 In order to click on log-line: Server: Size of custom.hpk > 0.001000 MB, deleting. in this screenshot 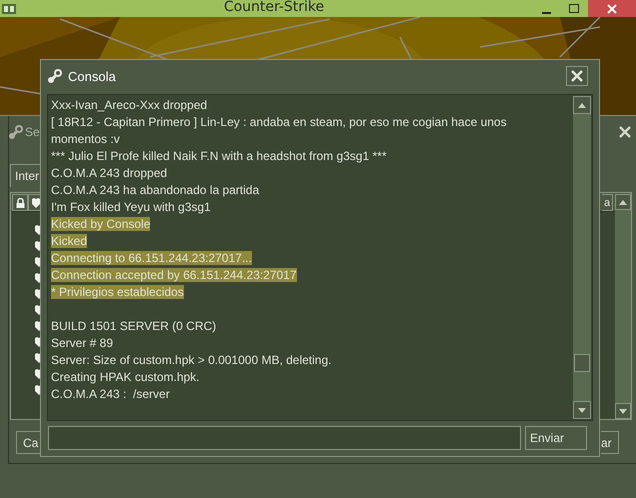, I will do `click(191, 360)`.